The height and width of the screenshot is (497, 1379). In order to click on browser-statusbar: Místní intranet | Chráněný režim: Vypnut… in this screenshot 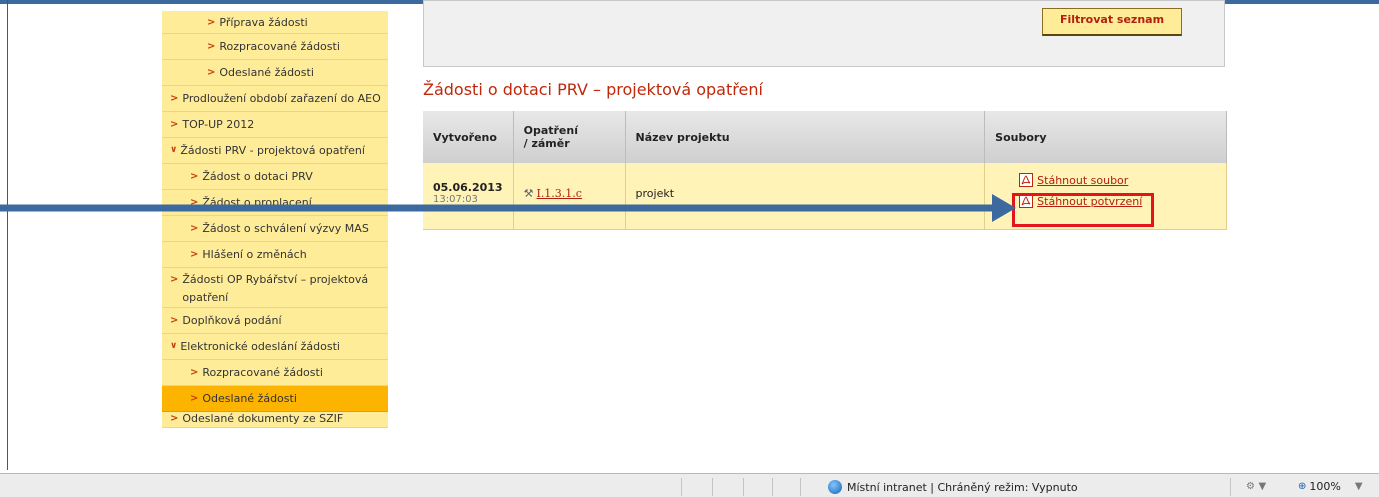, I will do `click(689, 485)`.